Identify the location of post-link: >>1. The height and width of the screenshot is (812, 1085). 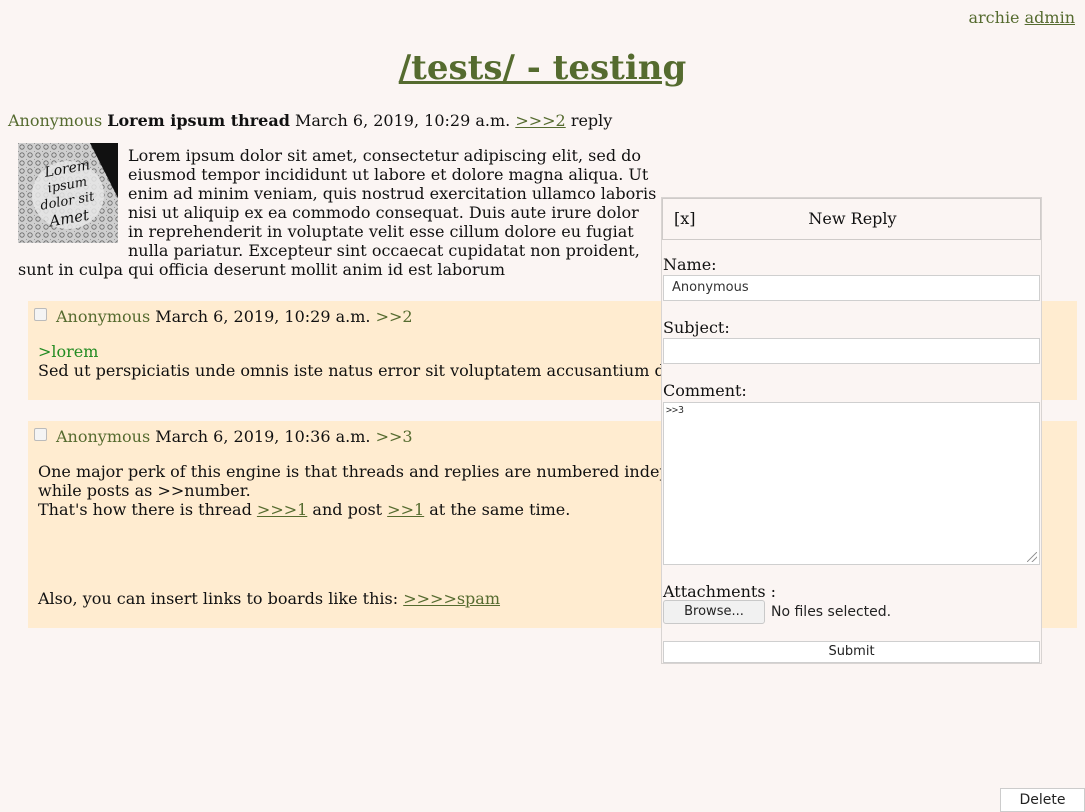
(405, 509).